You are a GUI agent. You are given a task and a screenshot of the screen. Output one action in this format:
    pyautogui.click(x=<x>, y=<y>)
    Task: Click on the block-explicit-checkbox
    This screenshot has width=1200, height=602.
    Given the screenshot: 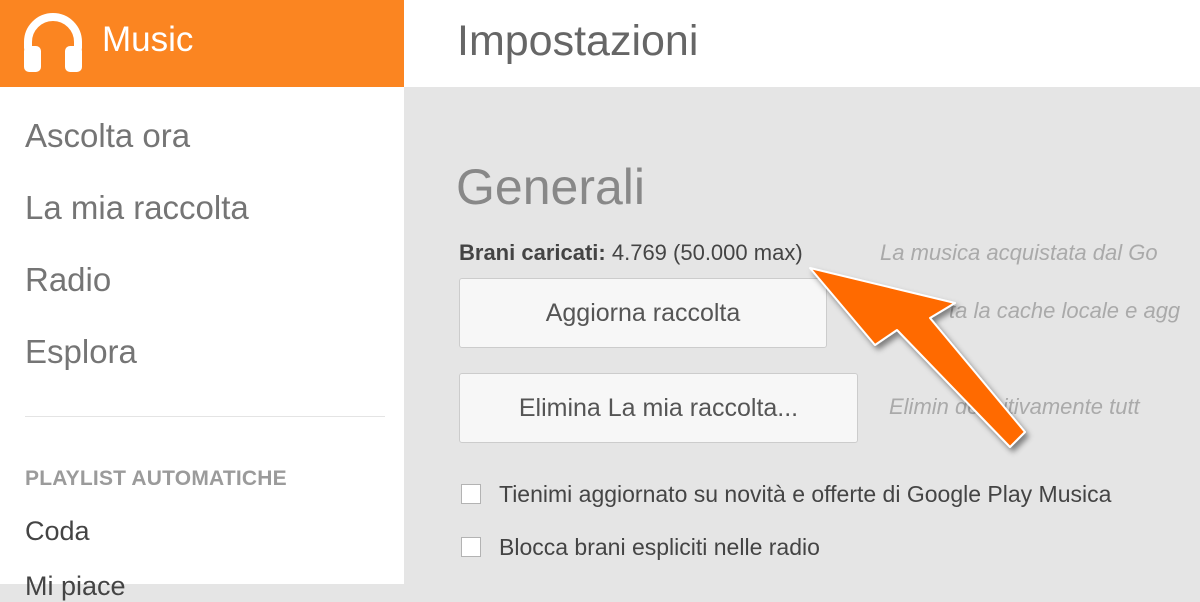 What is the action you would take?
    pyautogui.click(x=471, y=547)
    